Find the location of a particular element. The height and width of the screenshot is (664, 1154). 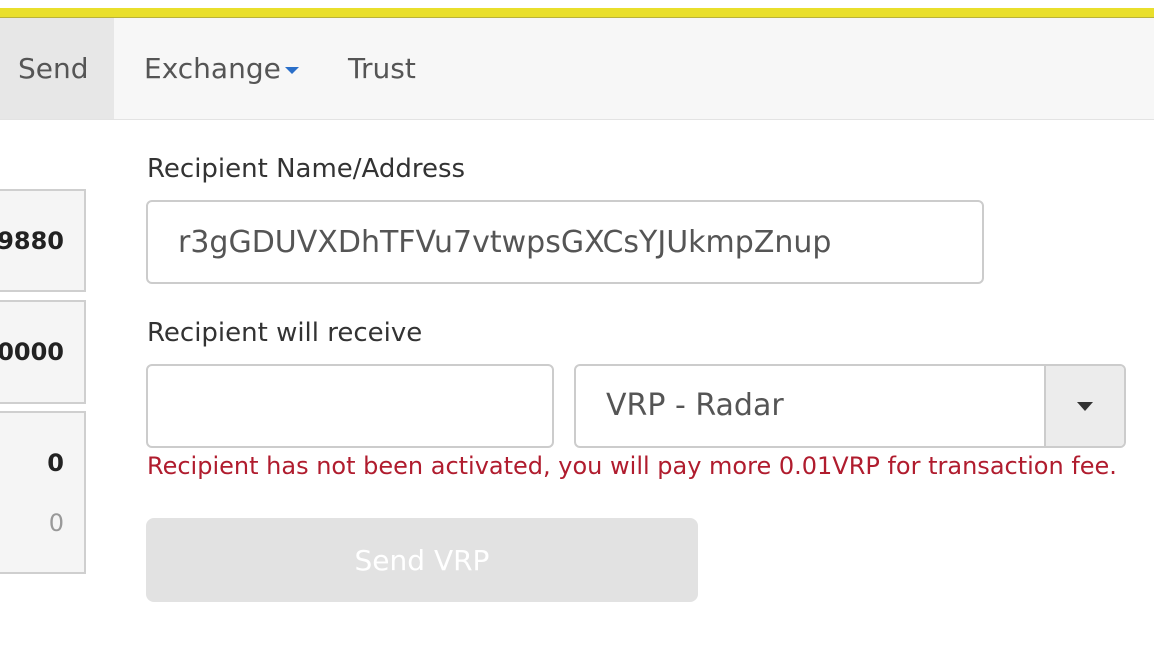

tab-trust-label: Trust is located at coordinates (382, 68).